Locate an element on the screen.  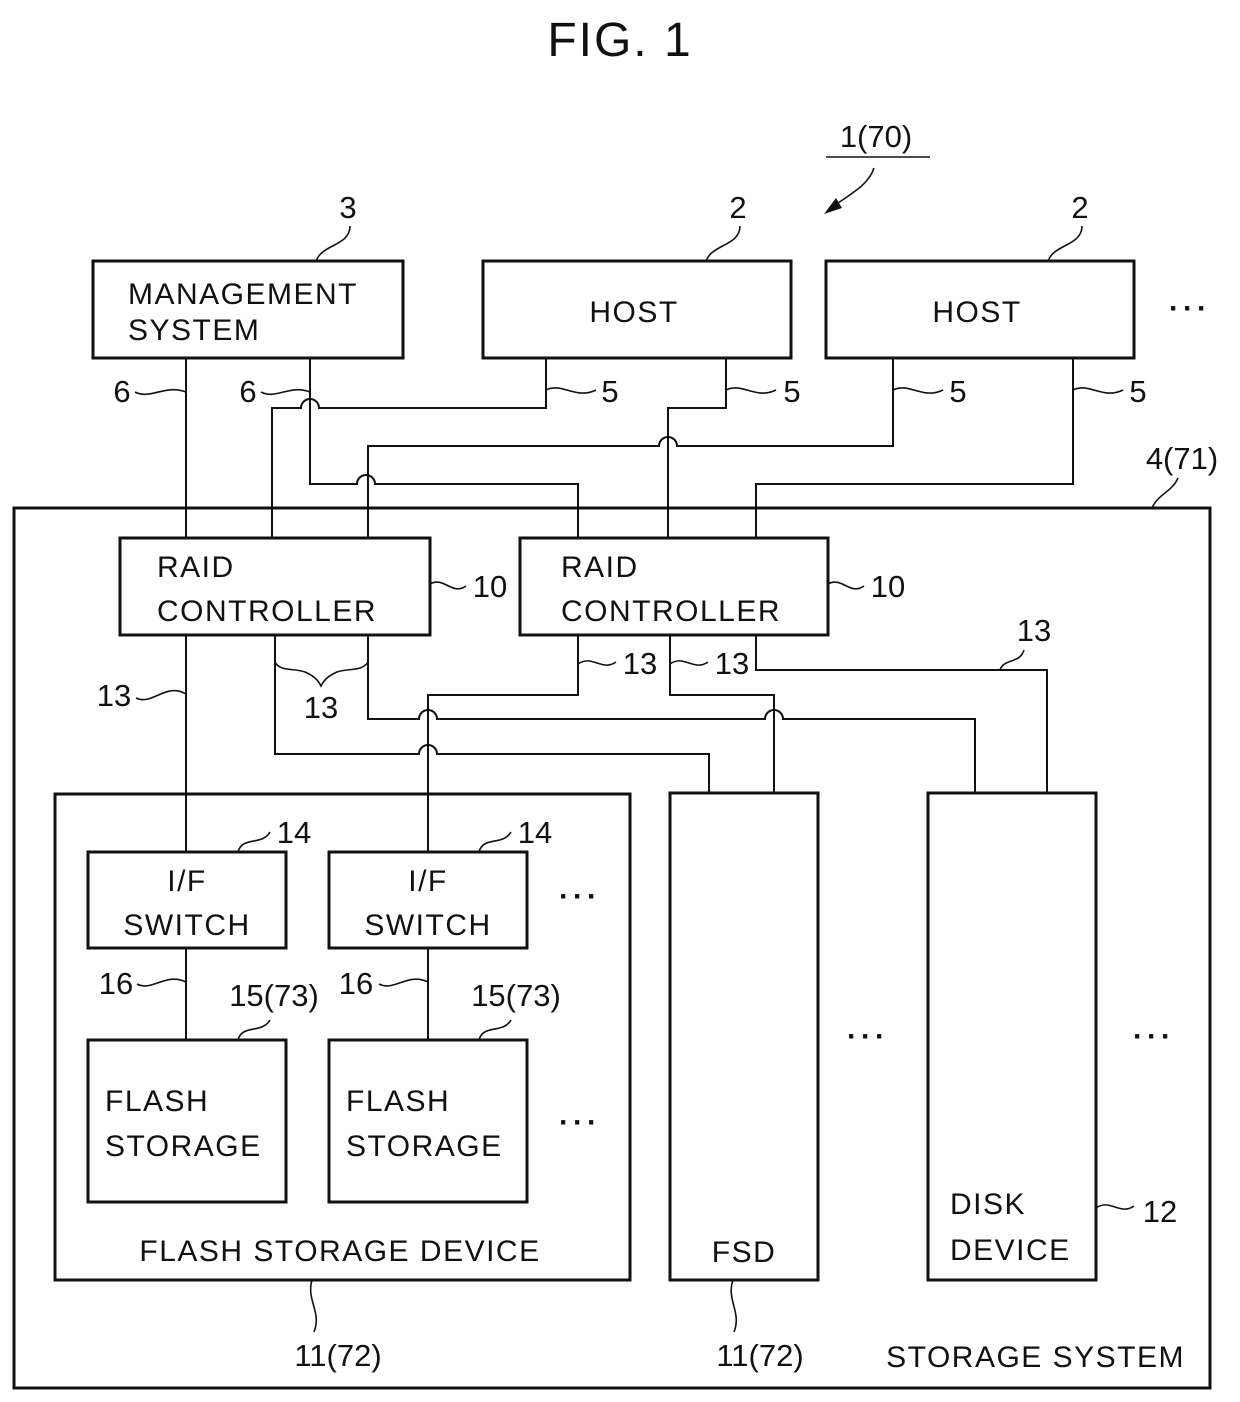
more-hosts-ellipsis: ··· is located at coordinates (1190, 308).